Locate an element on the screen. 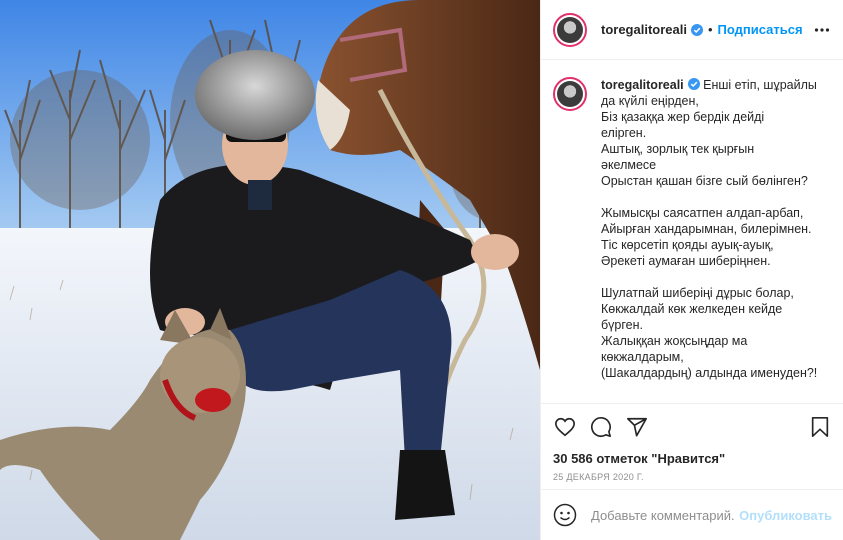 This screenshot has width=843, height=540. heart-icon is located at coordinates (565, 427).